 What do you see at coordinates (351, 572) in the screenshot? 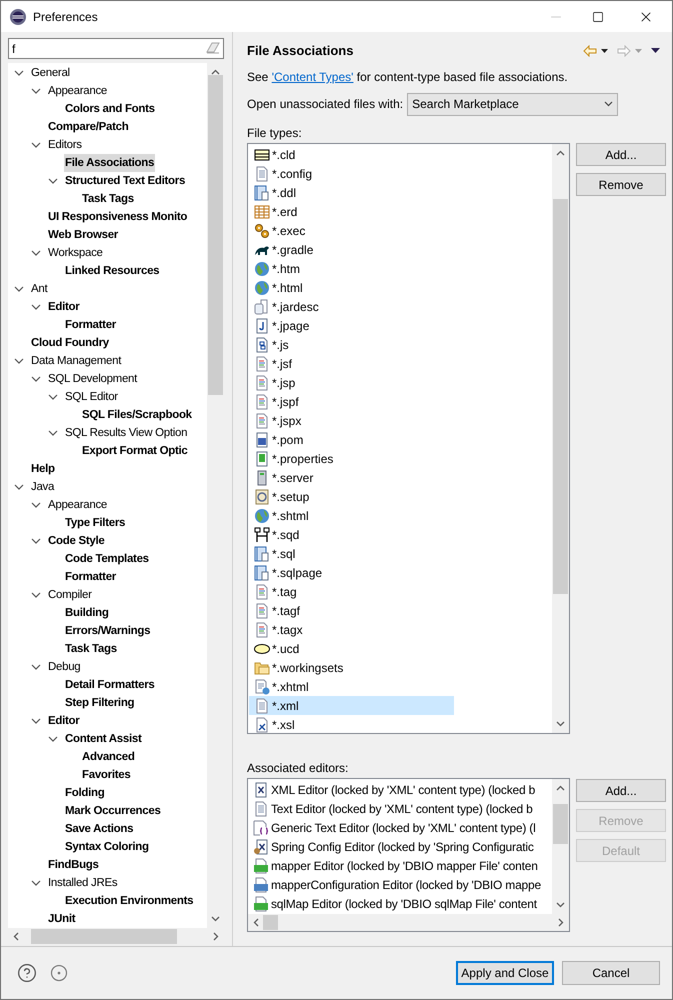
I see `file-type-row: *.sqlpage` at bounding box center [351, 572].